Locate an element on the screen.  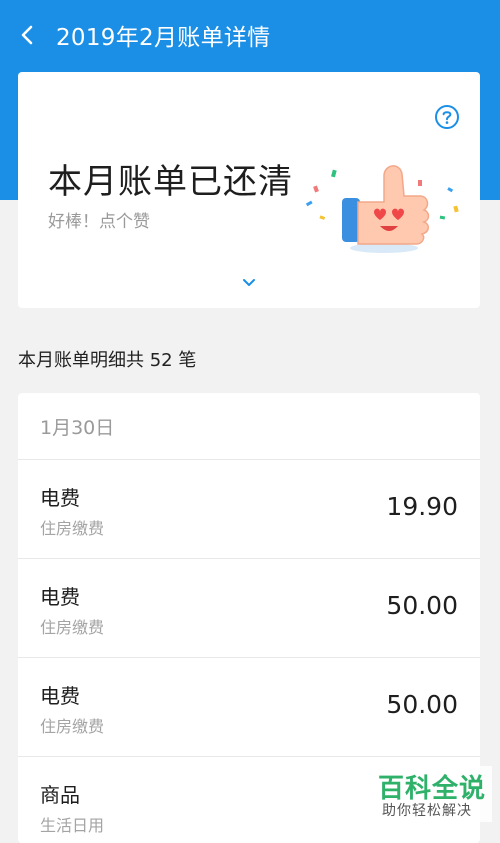
question-circle-icon is located at coordinates (447, 117).